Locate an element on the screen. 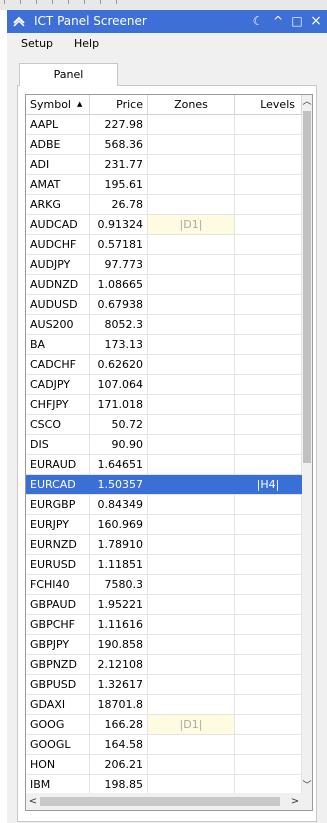 Image resolution: width=327 pixels, height=823 pixels. vertical-scroll-thumb is located at coordinates (307, 287).